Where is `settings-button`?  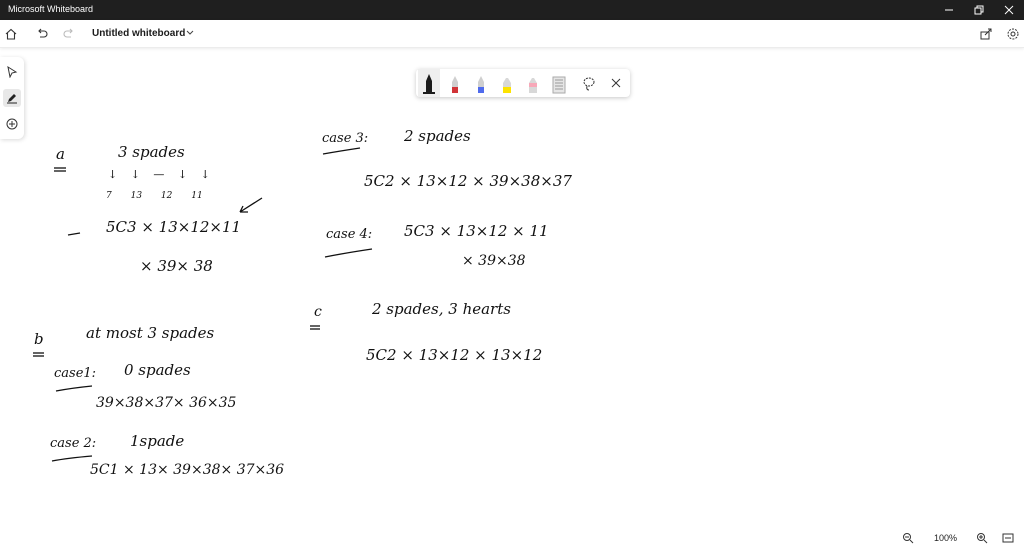
settings-button is located at coordinates (1013, 34).